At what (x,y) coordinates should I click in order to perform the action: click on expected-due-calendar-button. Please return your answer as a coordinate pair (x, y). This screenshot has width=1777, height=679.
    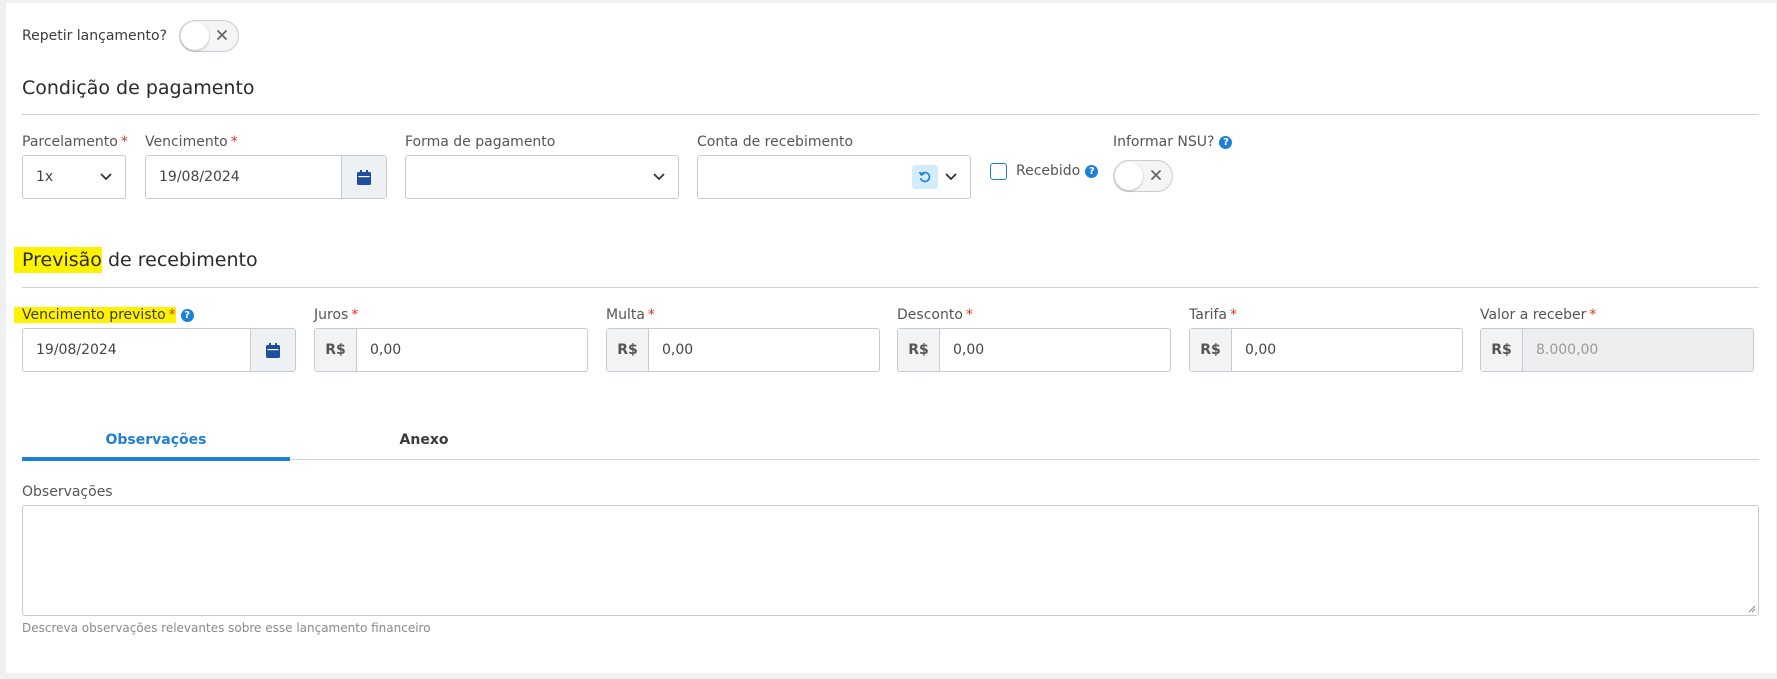
    Looking at the image, I should click on (272, 350).